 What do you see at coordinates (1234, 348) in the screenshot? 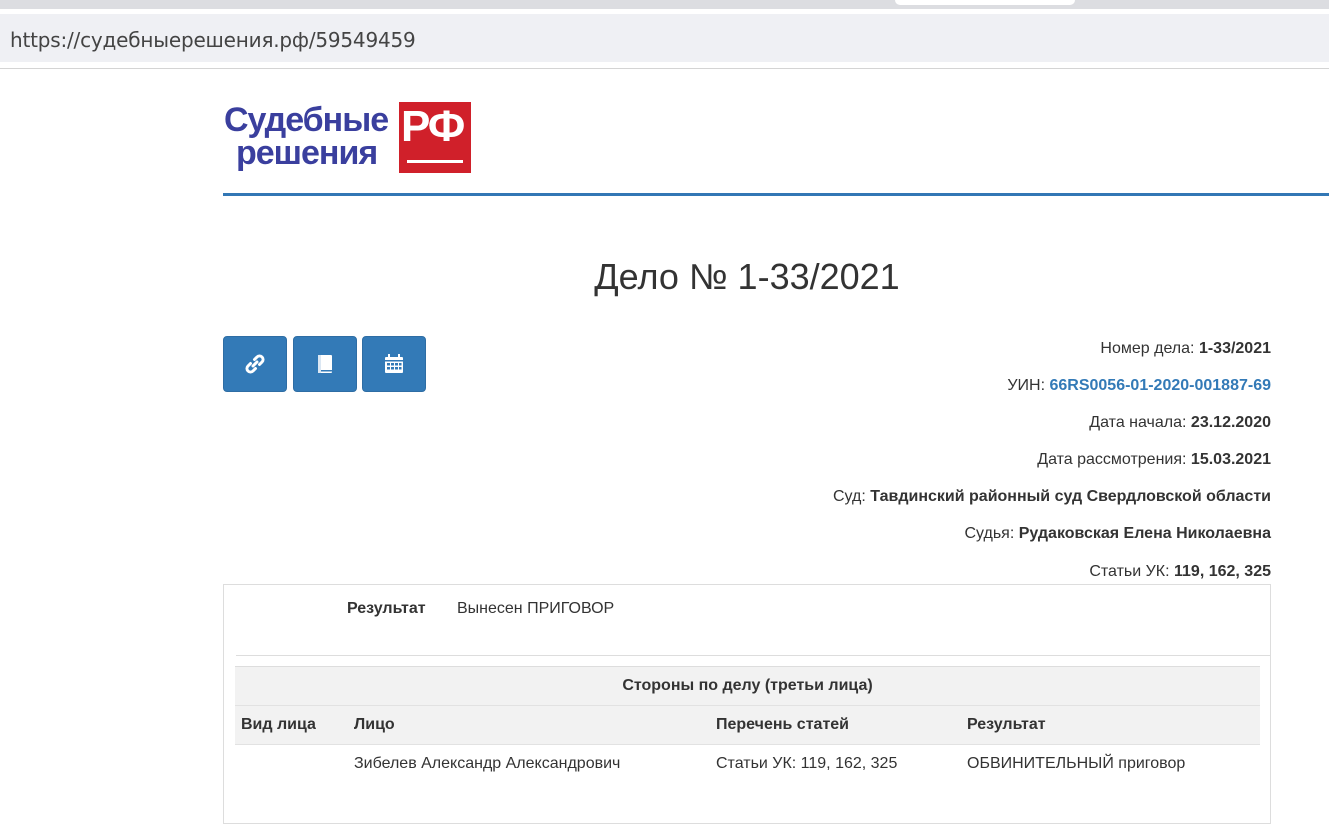
I see `case-number-value: 1-33/2021` at bounding box center [1234, 348].